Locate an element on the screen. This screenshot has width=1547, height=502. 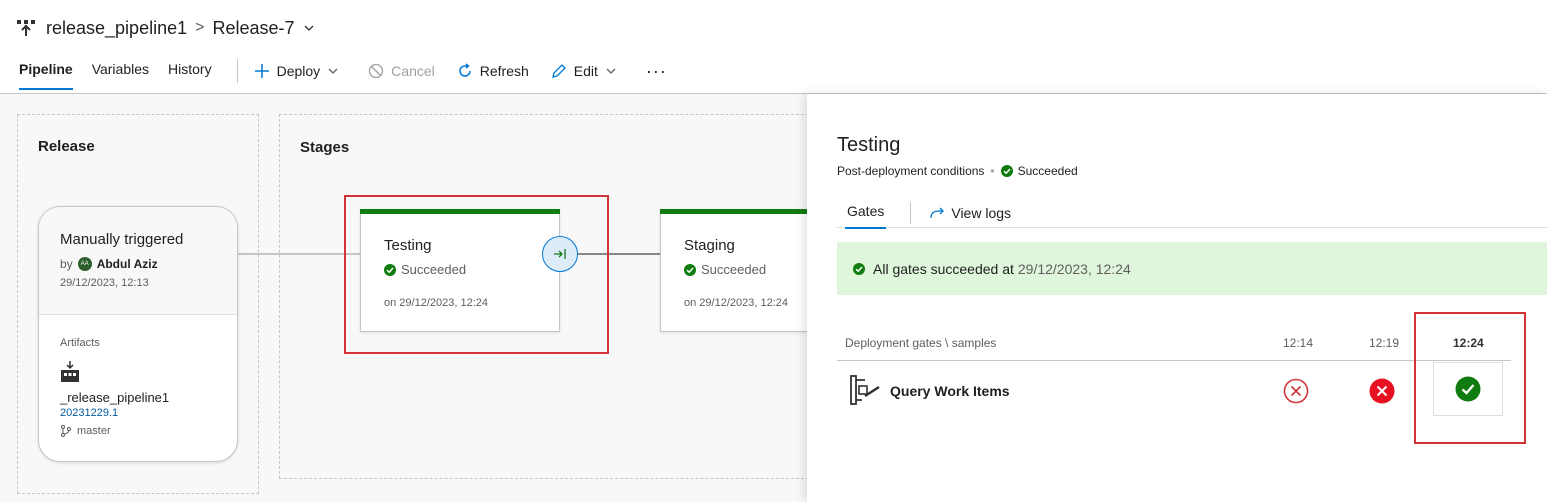
trigger-user: by AA Abdul Aziz is located at coordinates (148, 264).